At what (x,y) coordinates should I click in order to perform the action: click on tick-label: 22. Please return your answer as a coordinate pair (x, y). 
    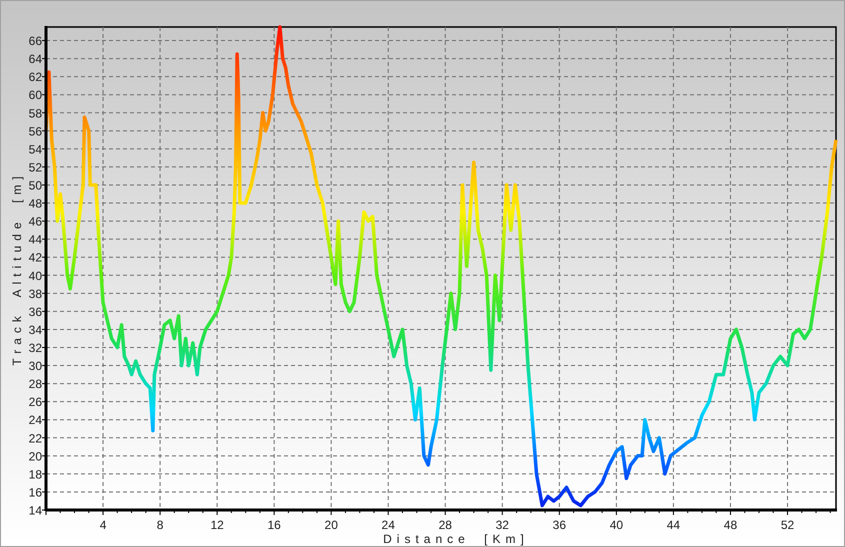
    Looking at the image, I should click on (35, 438).